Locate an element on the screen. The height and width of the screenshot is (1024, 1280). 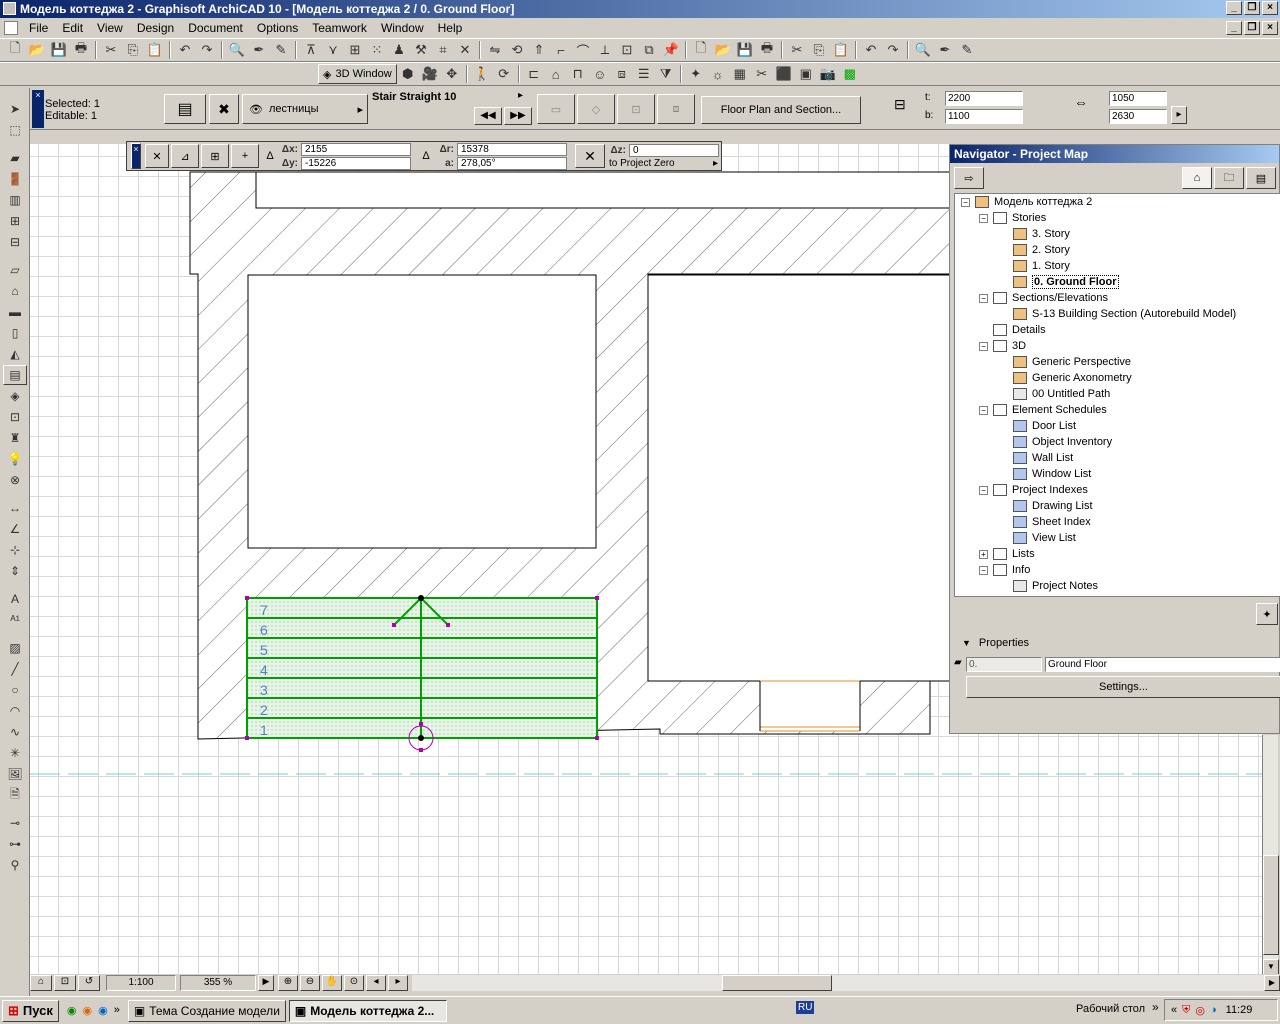
reference-label: to Project Zero is located at coordinates (661, 163).